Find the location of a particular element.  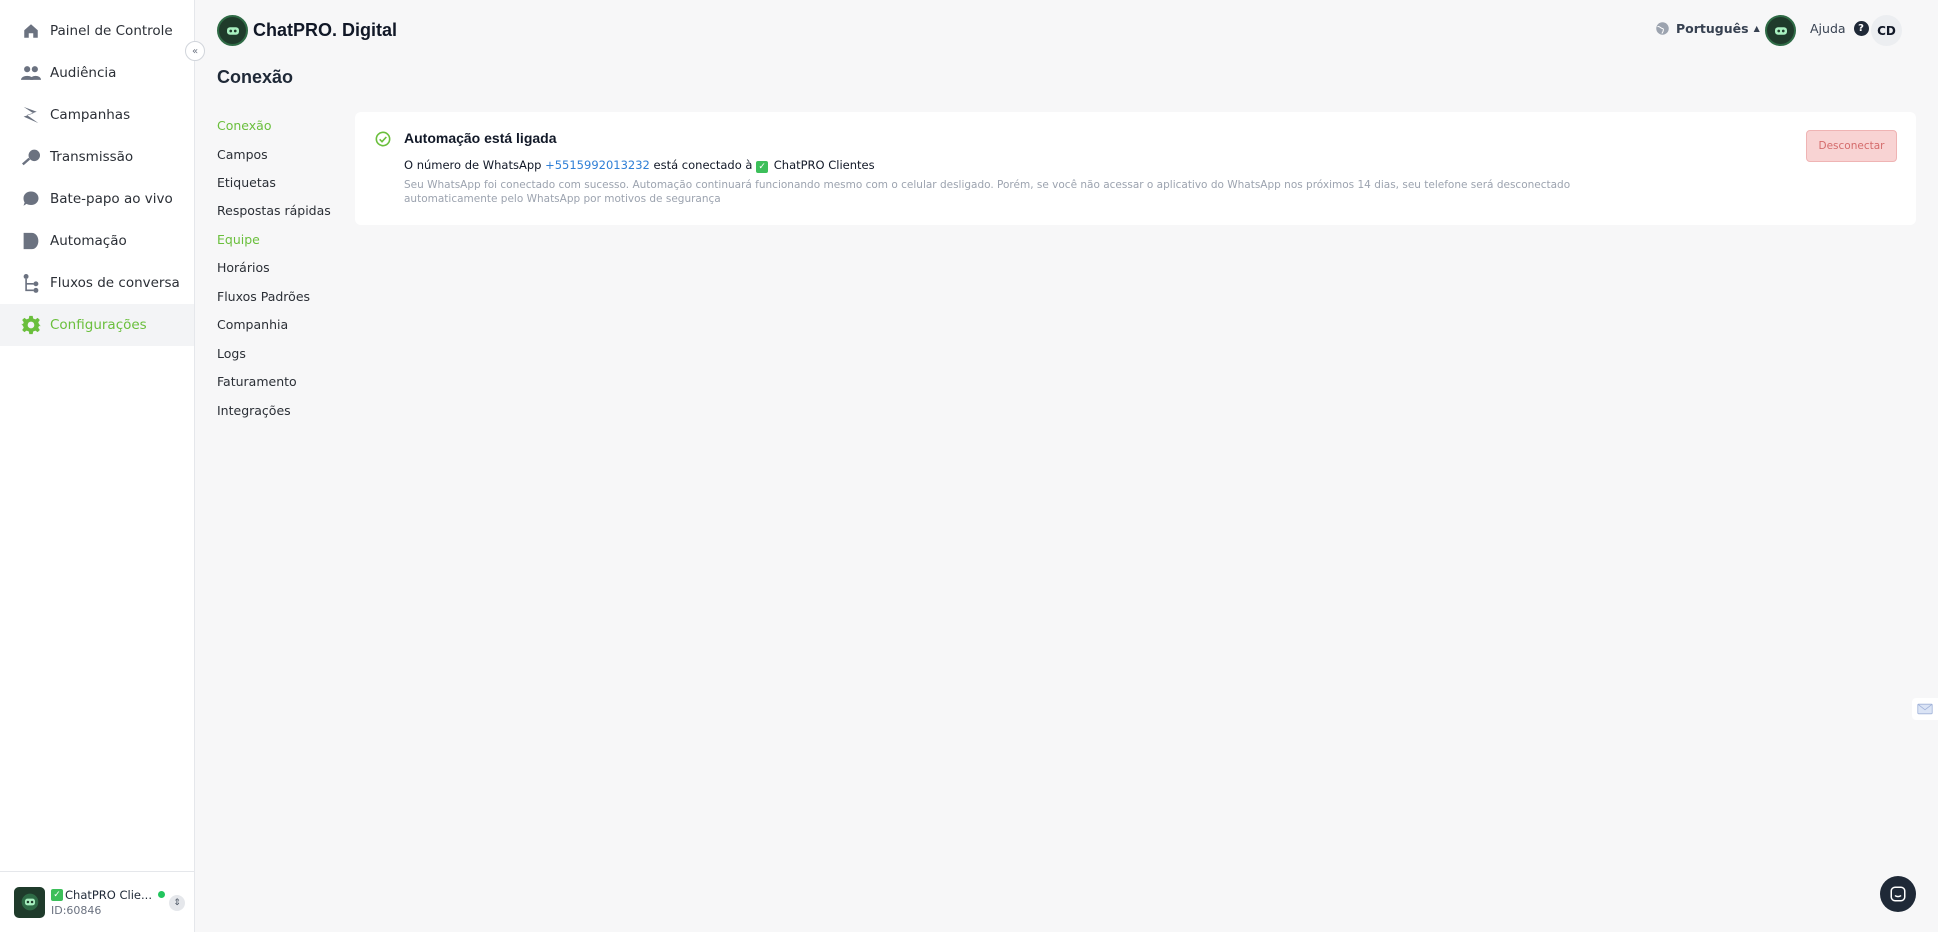

chat-icon is located at coordinates (31, 199).